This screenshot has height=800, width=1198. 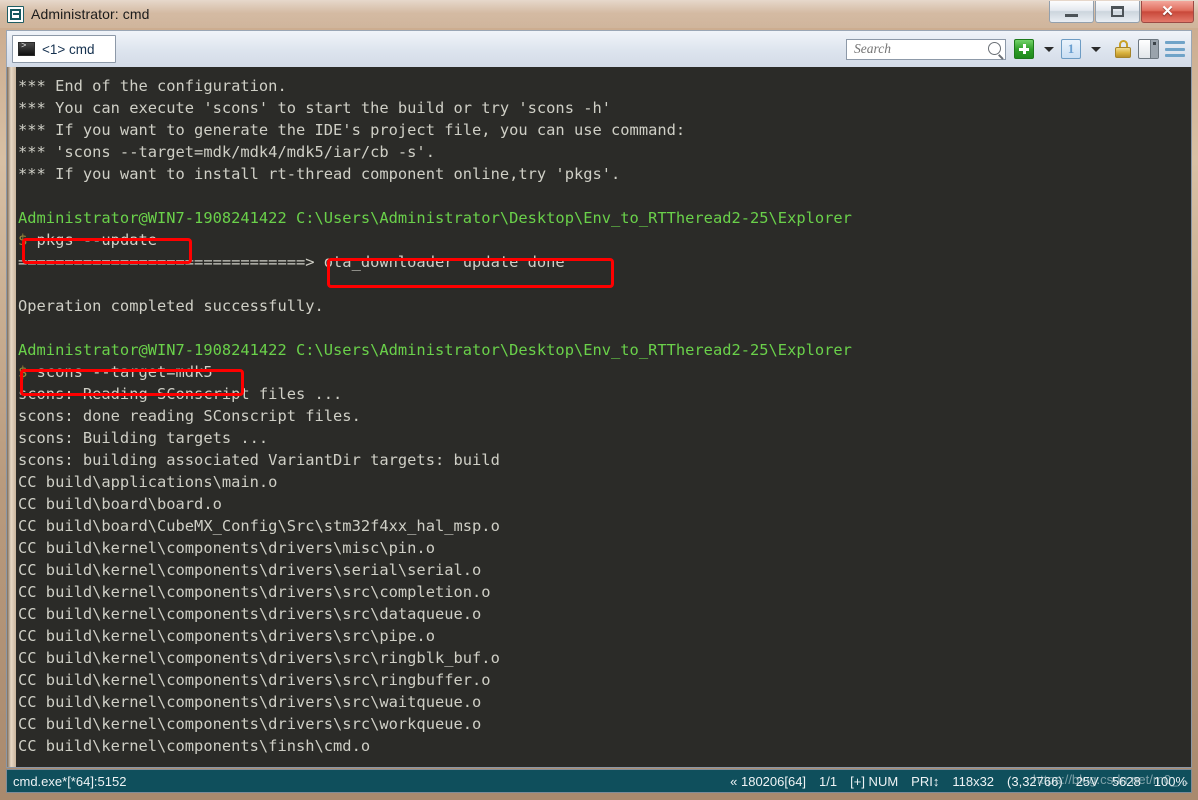 What do you see at coordinates (874, 781) in the screenshot?
I see `status-flag: [+] NUM` at bounding box center [874, 781].